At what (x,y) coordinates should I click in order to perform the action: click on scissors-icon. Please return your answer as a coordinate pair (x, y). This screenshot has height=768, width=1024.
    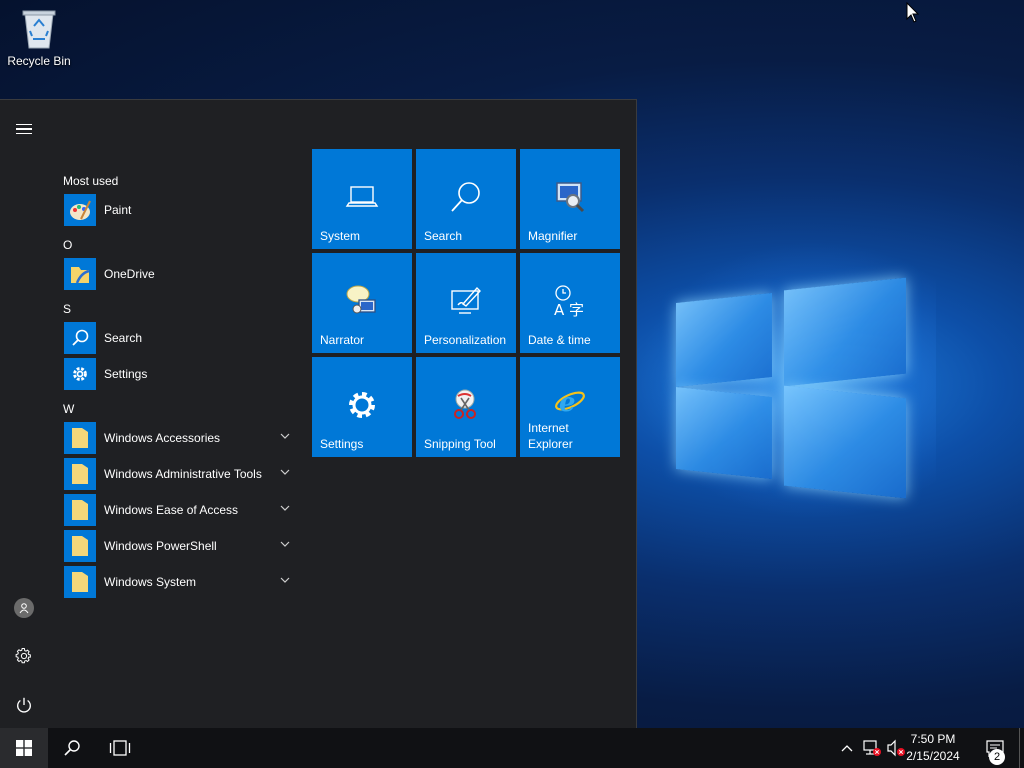
    Looking at the image, I should click on (466, 405).